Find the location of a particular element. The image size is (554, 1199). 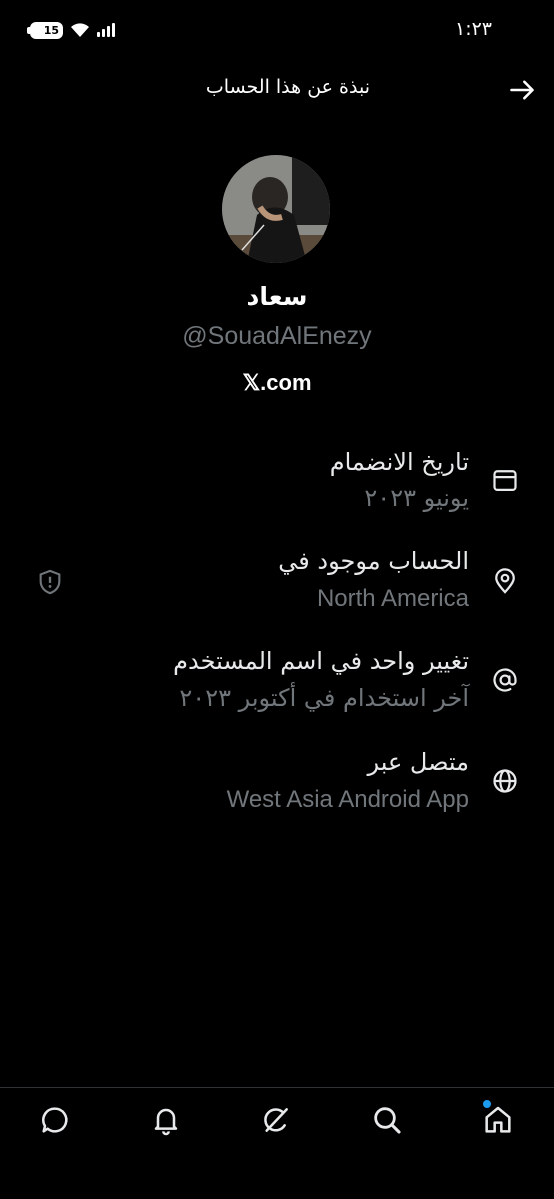

search-icon is located at coordinates (387, 1120).